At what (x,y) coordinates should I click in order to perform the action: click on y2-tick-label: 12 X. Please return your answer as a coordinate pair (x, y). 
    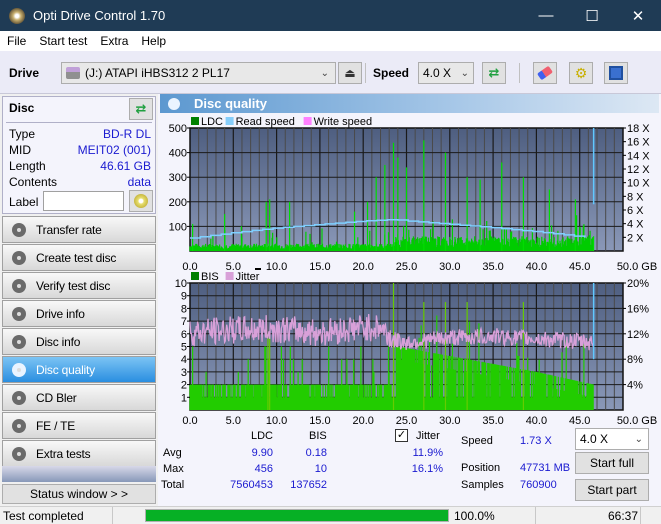
    Looking at the image, I should click on (638, 170).